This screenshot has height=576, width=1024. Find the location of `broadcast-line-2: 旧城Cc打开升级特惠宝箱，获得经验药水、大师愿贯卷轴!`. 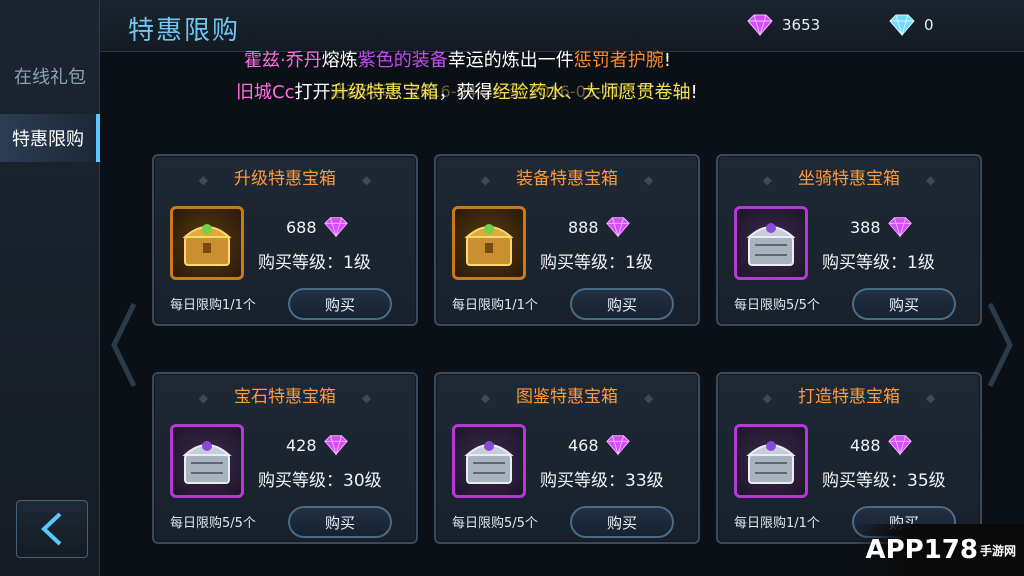

broadcast-line-2: 旧城Cc打开升级特惠宝箱，获得经验药水、大师愿贯卷轴! is located at coordinates (467, 91).